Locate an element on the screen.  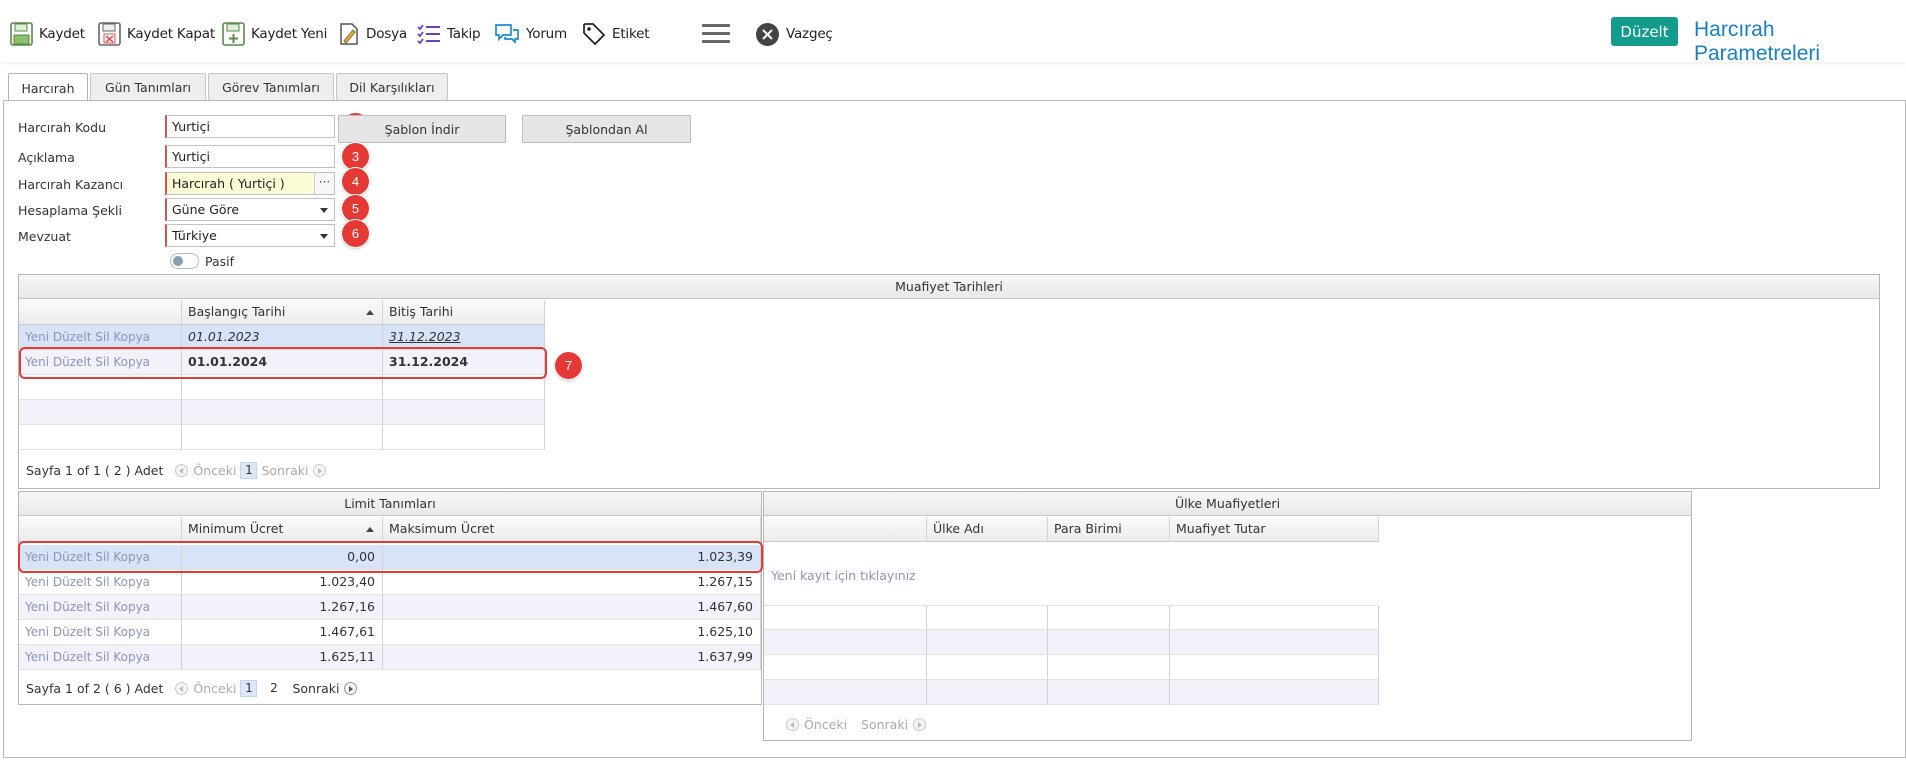
dosya-label: Dosya is located at coordinates (386, 34).